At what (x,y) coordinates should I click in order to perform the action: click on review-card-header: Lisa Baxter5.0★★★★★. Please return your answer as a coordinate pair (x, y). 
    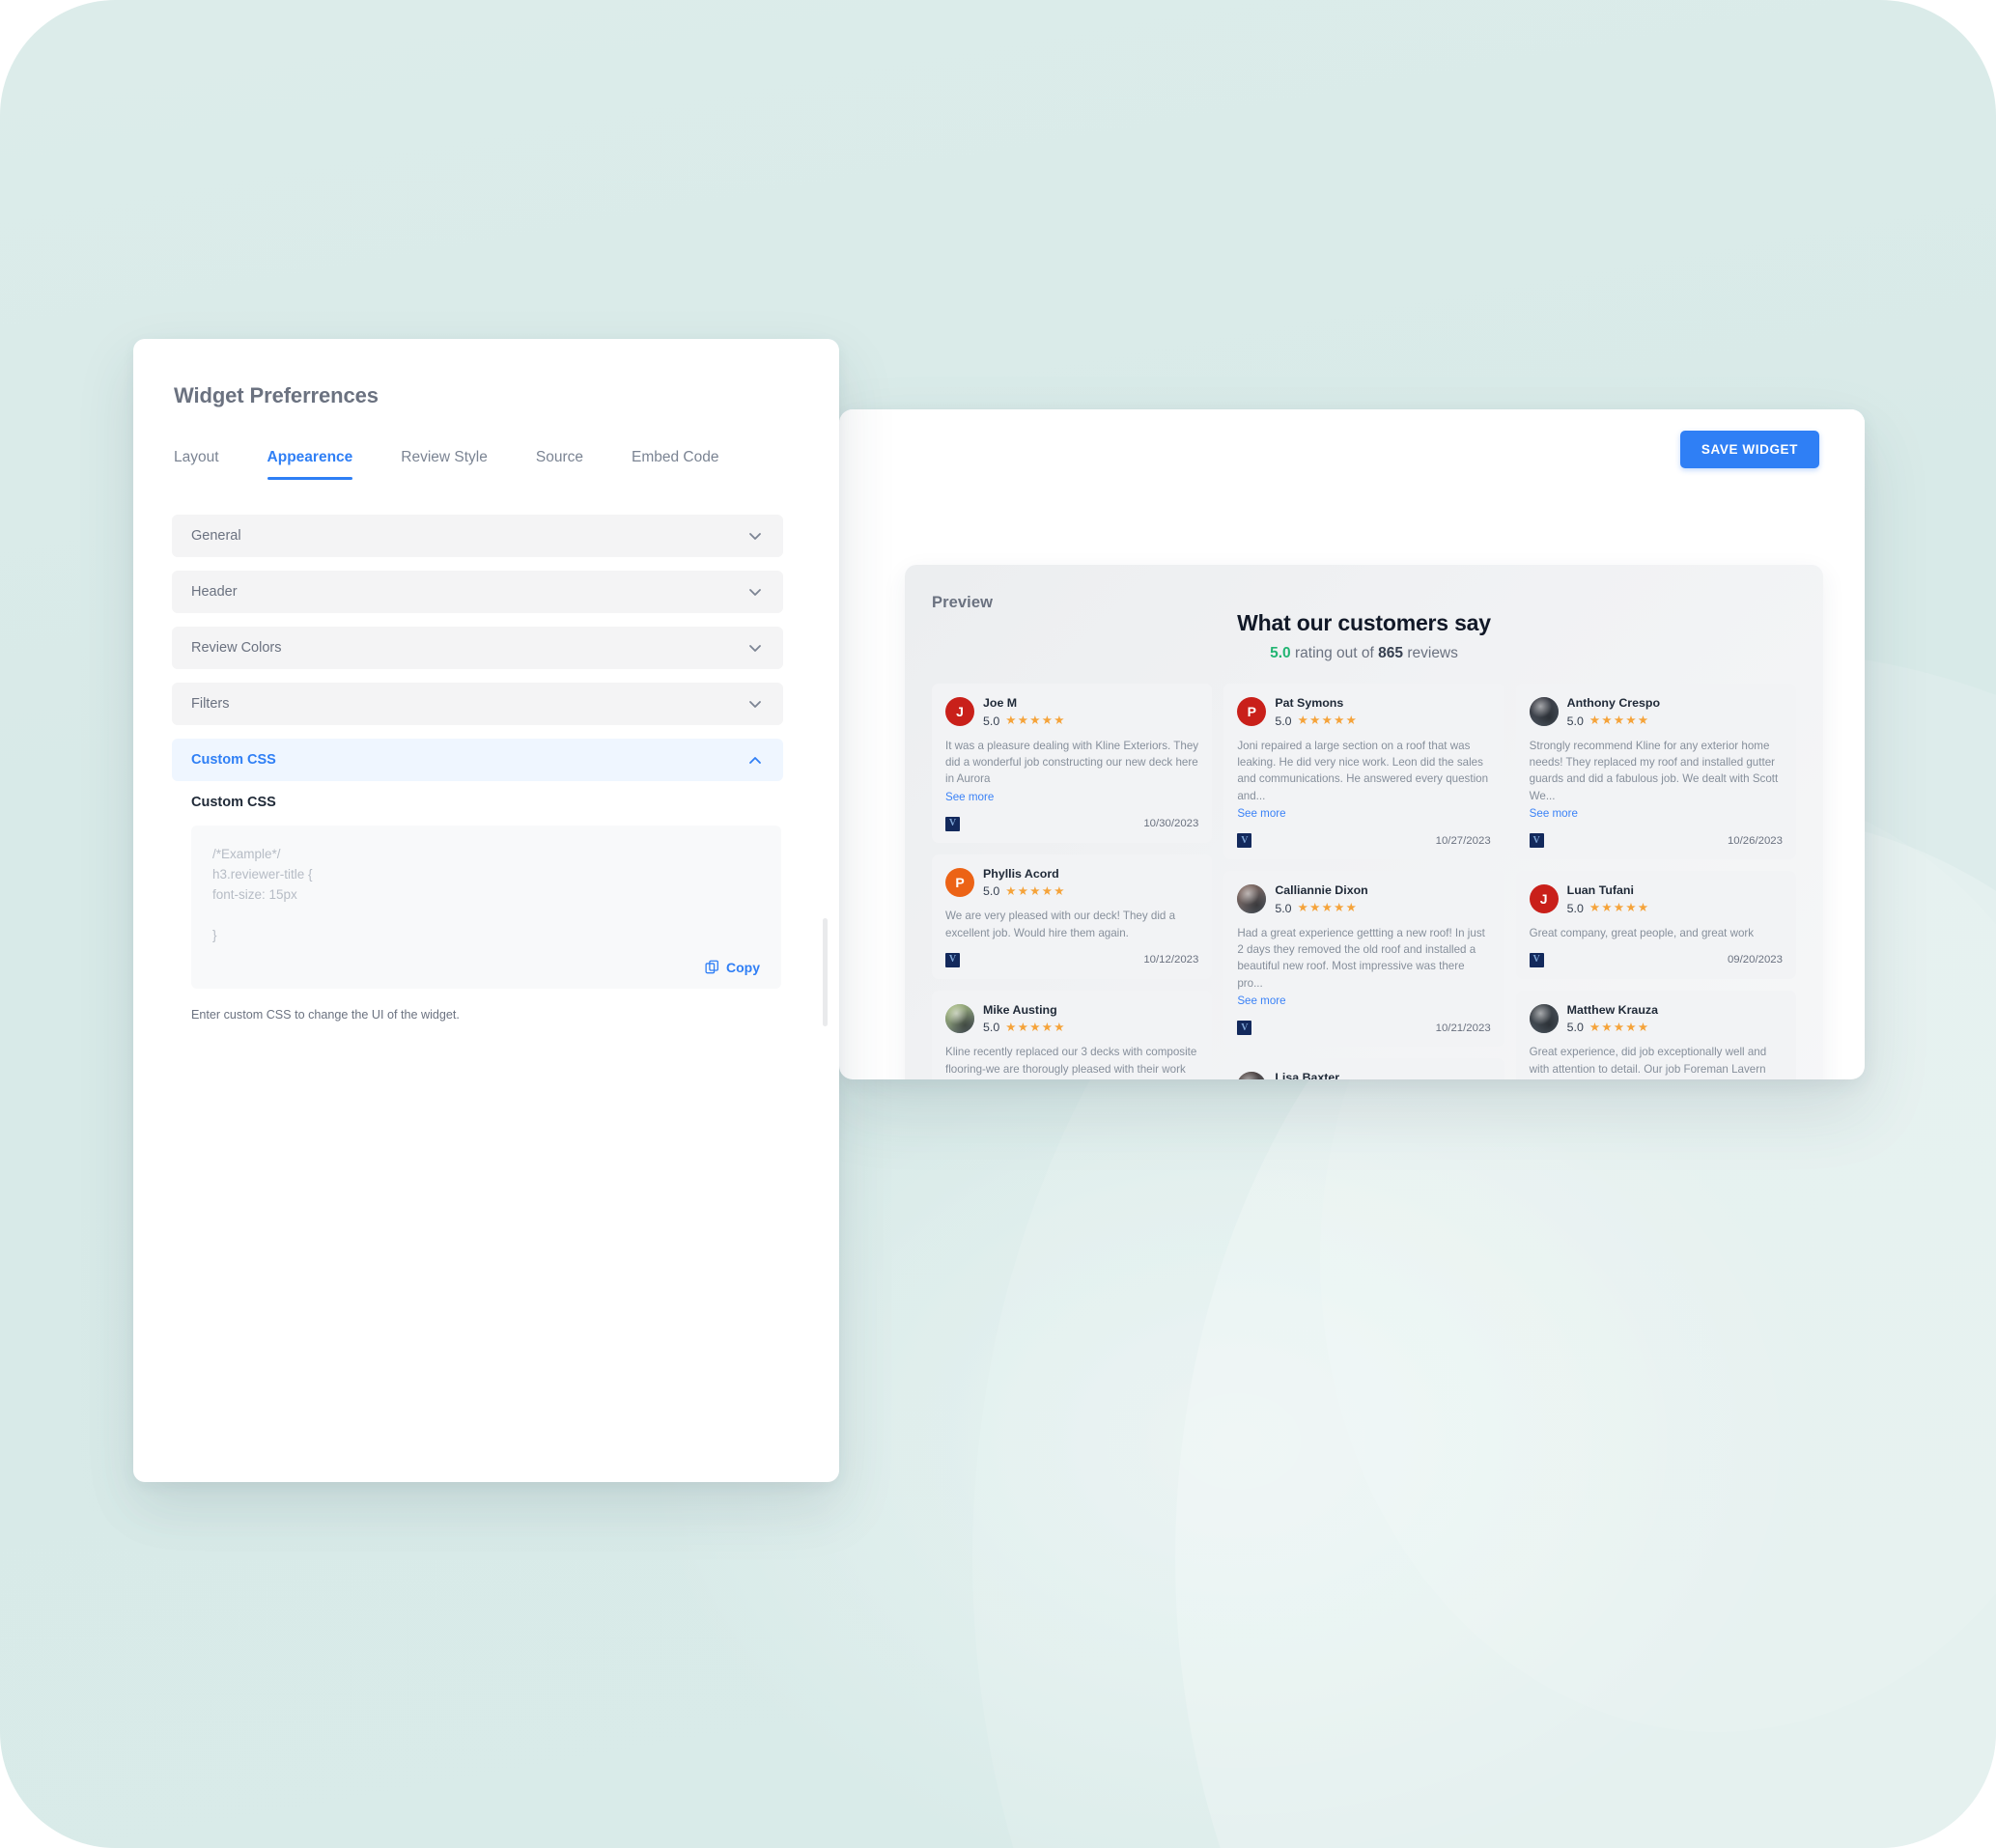
    Looking at the image, I should click on (1363, 1075).